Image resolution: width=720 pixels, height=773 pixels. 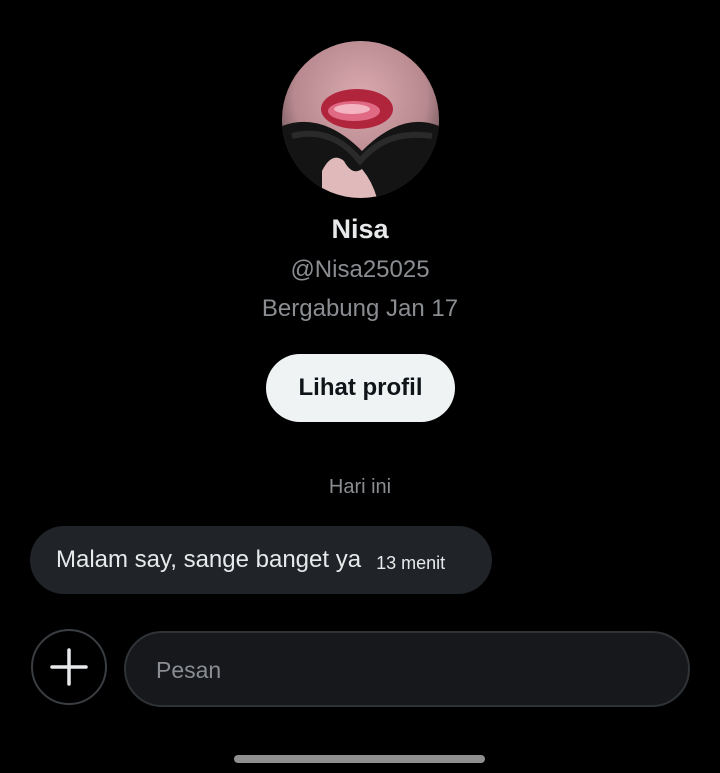 I want to click on message-input, so click(x=406, y=670).